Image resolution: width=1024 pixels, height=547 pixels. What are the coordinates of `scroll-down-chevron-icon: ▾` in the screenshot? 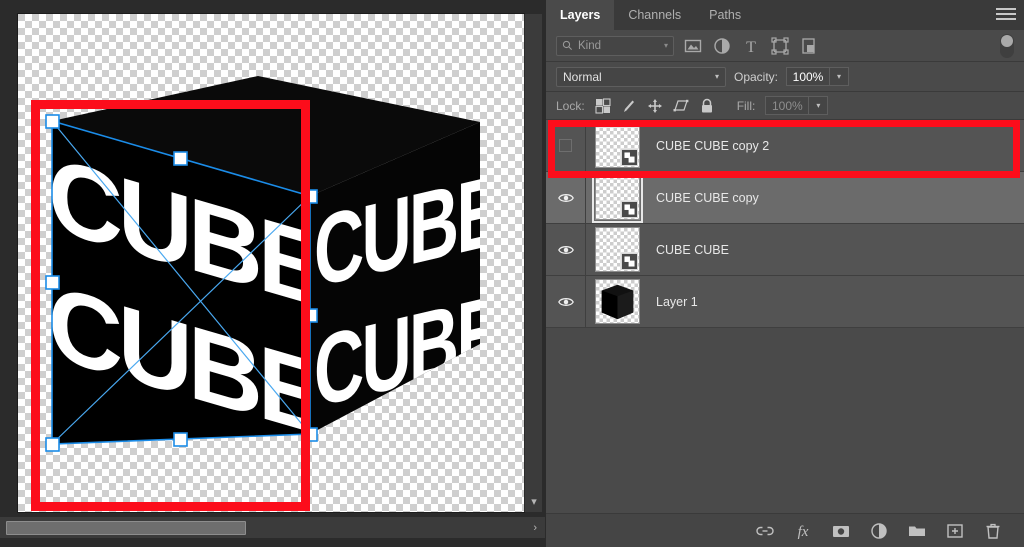 It's located at (534, 502).